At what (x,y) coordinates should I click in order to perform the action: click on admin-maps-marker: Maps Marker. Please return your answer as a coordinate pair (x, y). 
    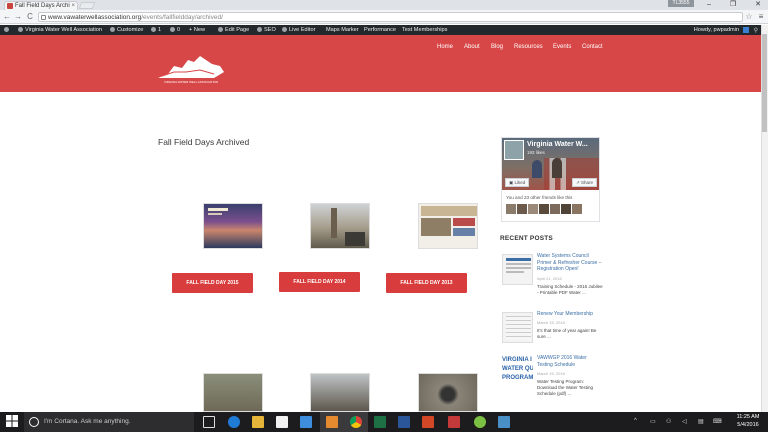
    Looking at the image, I should click on (342, 30).